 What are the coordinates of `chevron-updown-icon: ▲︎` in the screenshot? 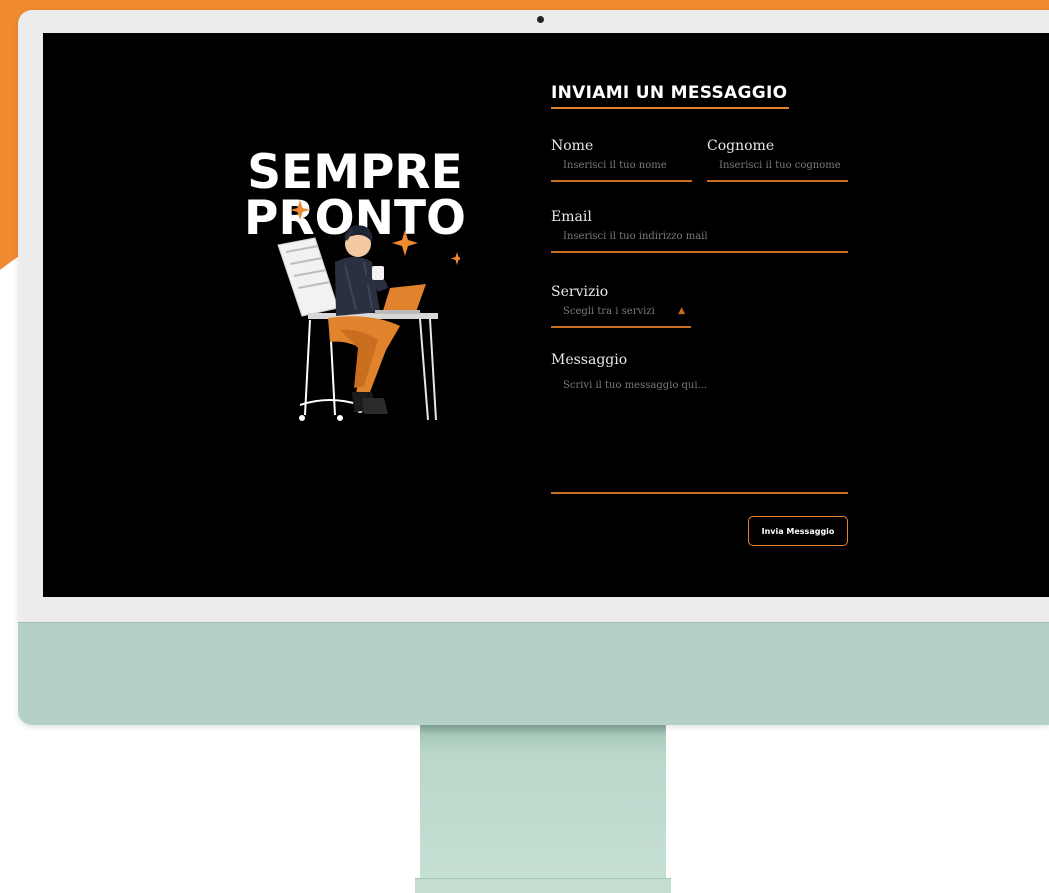 It's located at (681, 311).